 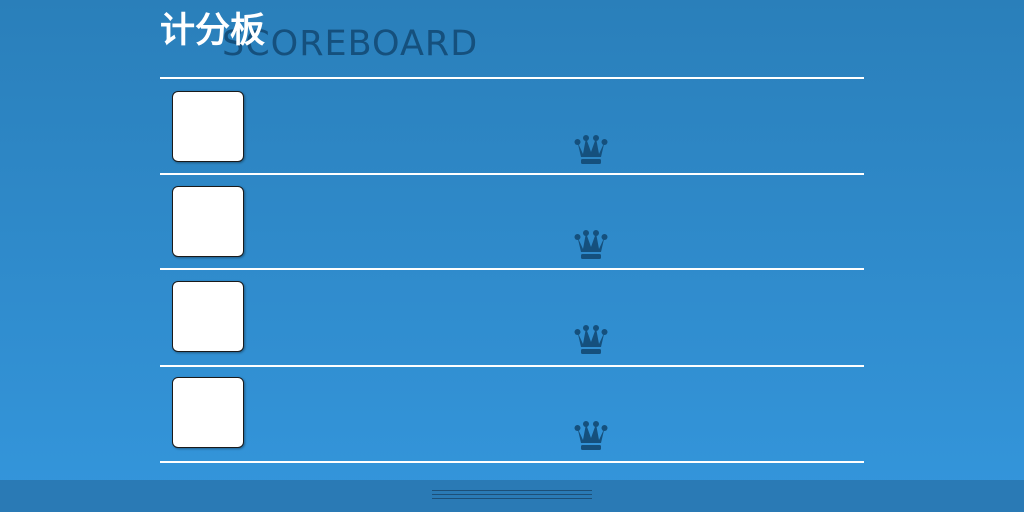 I want to click on footer-bar, so click(x=512, y=496).